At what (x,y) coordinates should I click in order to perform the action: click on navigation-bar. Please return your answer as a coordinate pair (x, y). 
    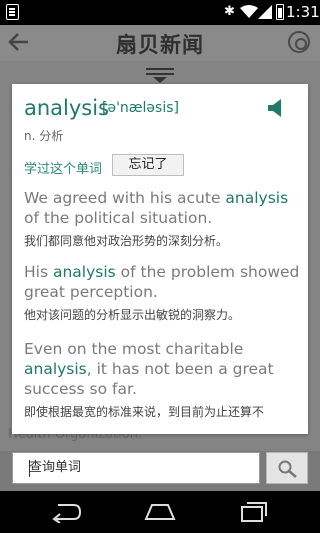
    Looking at the image, I should click on (160, 512).